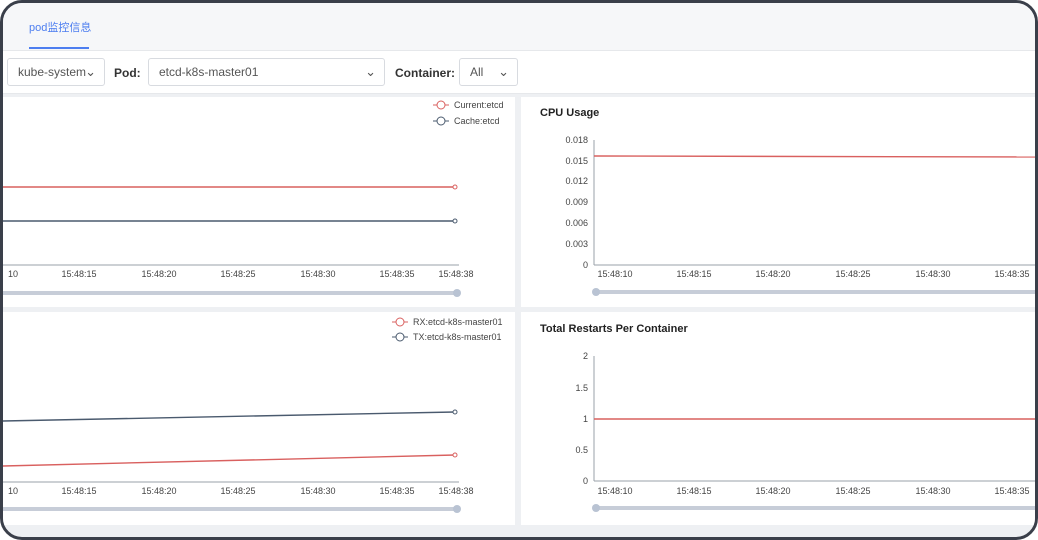  What do you see at coordinates (400, 337) in the screenshot?
I see `legend-tx-marker` at bounding box center [400, 337].